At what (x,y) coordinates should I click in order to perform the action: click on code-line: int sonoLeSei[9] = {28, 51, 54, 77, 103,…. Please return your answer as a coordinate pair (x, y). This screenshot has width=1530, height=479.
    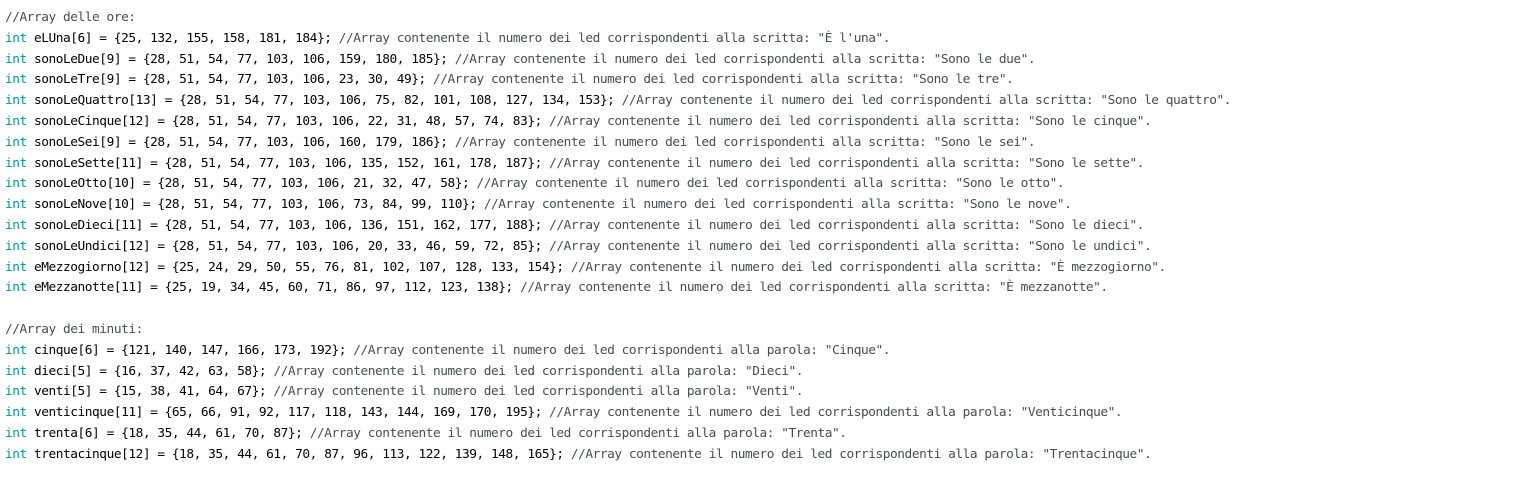
    Looking at the image, I should click on (618, 143).